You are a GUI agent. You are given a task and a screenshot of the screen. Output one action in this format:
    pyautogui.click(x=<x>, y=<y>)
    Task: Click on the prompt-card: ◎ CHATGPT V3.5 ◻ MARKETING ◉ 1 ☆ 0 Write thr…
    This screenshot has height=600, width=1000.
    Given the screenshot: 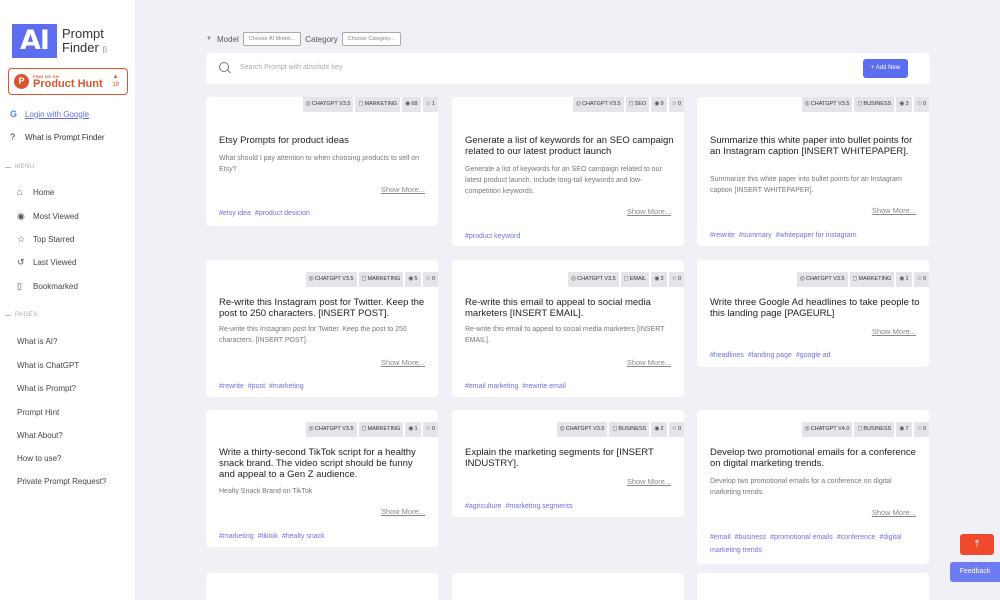 What is the action you would take?
    pyautogui.click(x=813, y=313)
    